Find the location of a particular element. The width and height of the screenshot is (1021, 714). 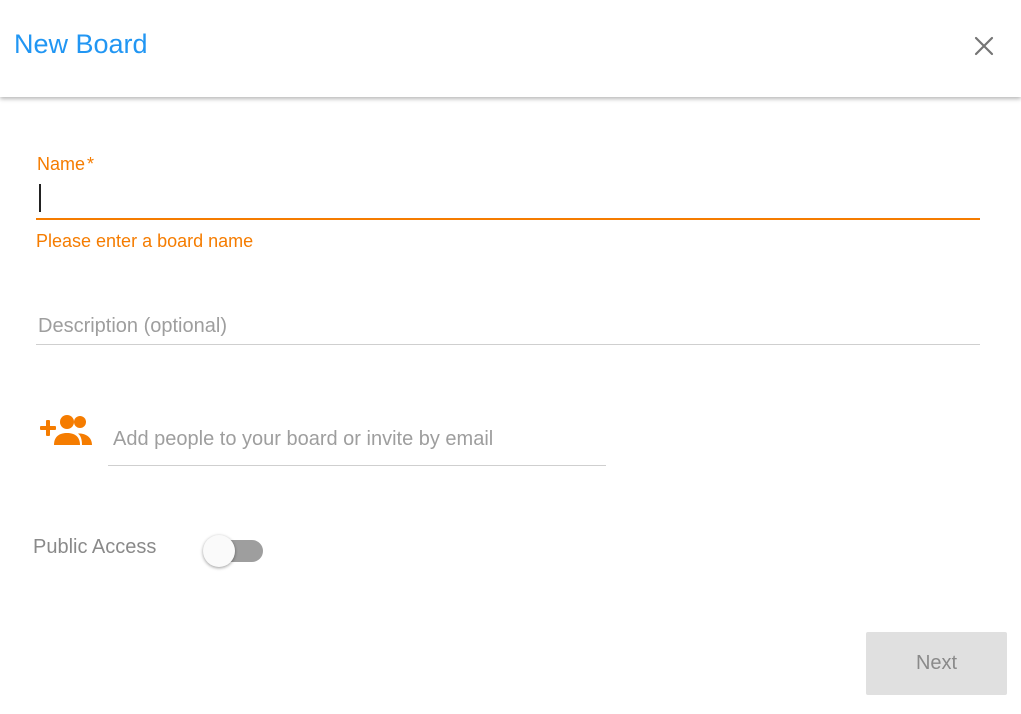

dialog-title: New Board is located at coordinates (81, 44).